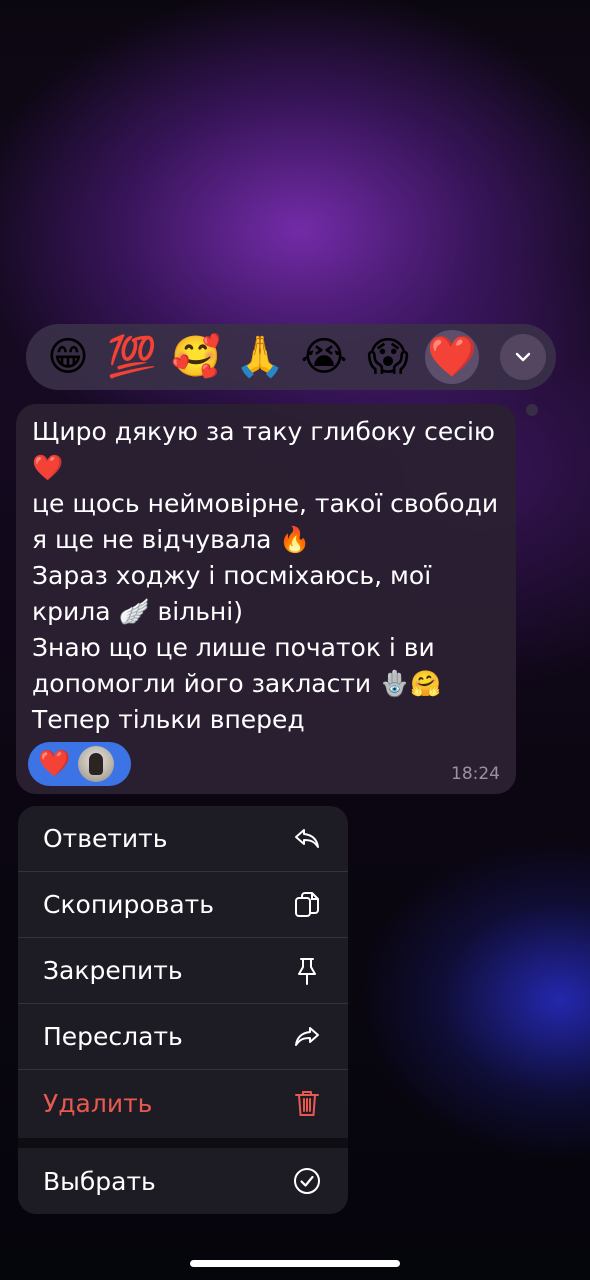  What do you see at coordinates (54, 764) in the screenshot?
I see `chip-heart-emoji: ❤️` at bounding box center [54, 764].